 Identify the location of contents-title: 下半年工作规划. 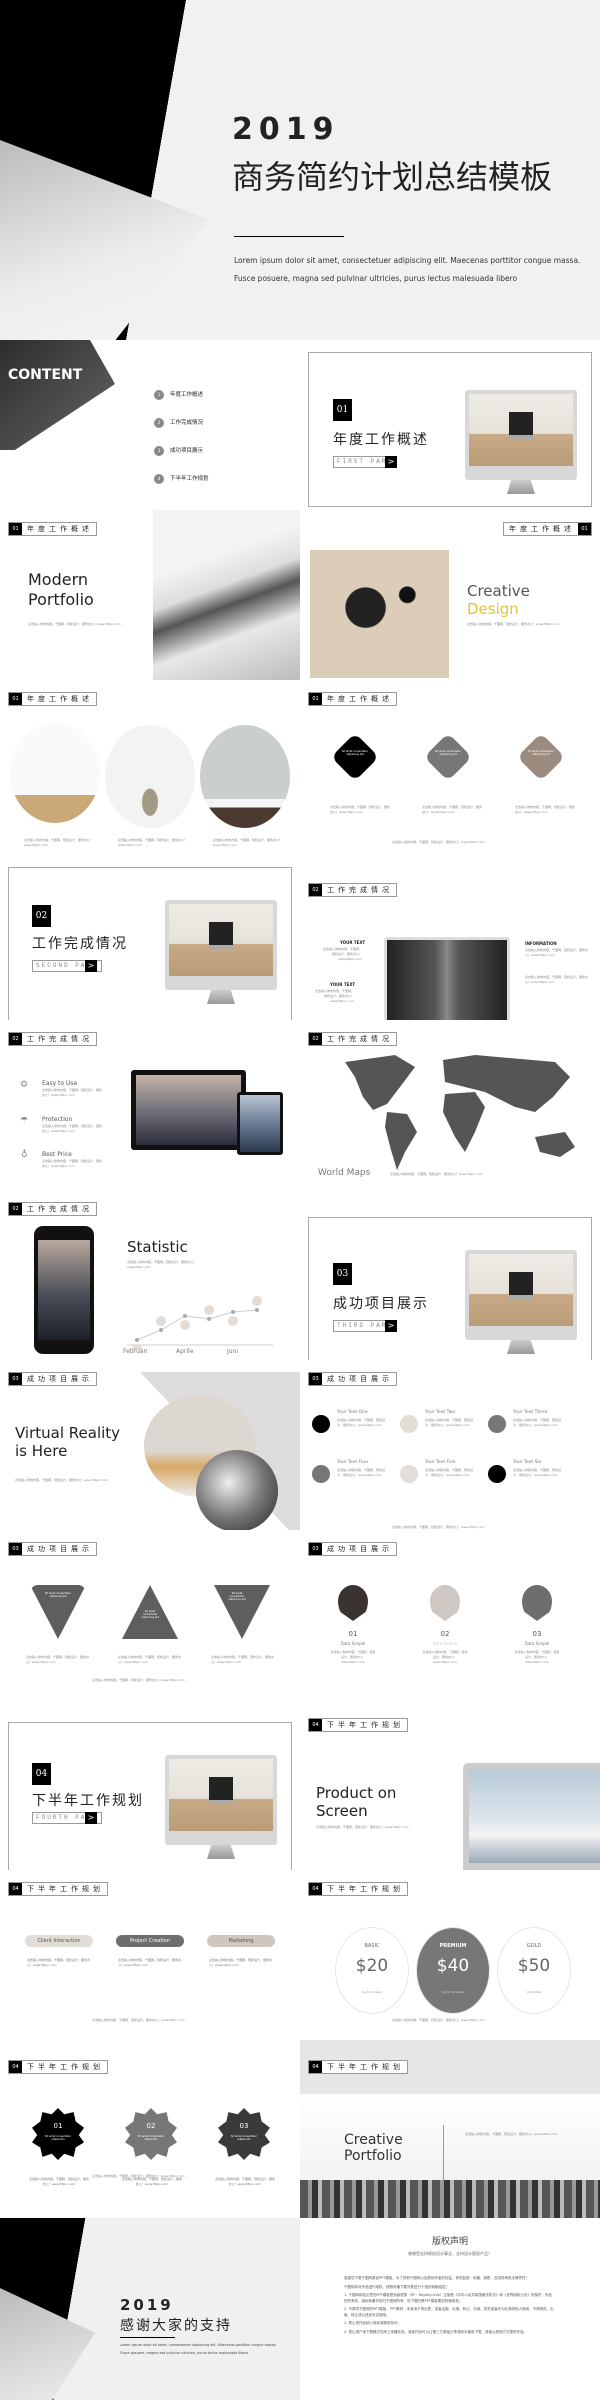
(189, 479).